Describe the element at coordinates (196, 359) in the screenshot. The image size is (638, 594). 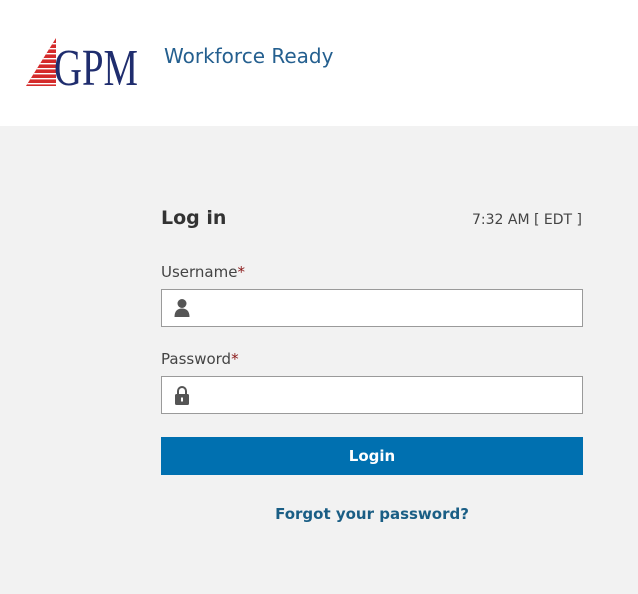
I see `password-label-text: Password` at that location.